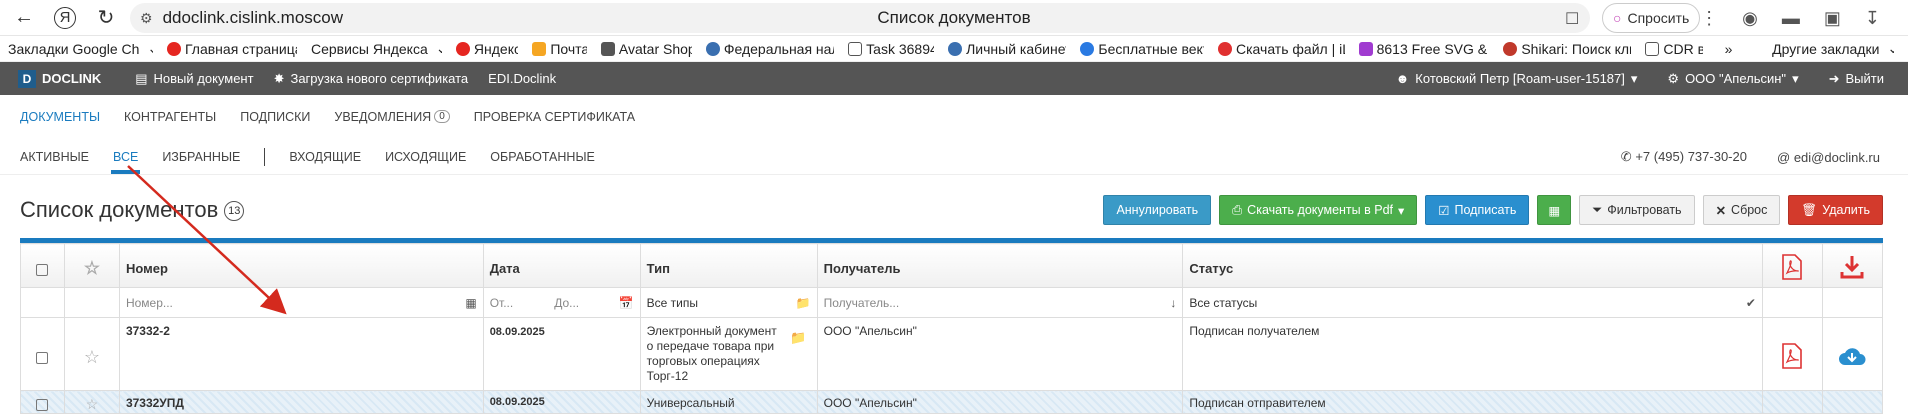 This screenshot has height=414, width=1908. What do you see at coordinates (59, 78) in the screenshot?
I see `doclink-logo: D DOCLINK` at bounding box center [59, 78].